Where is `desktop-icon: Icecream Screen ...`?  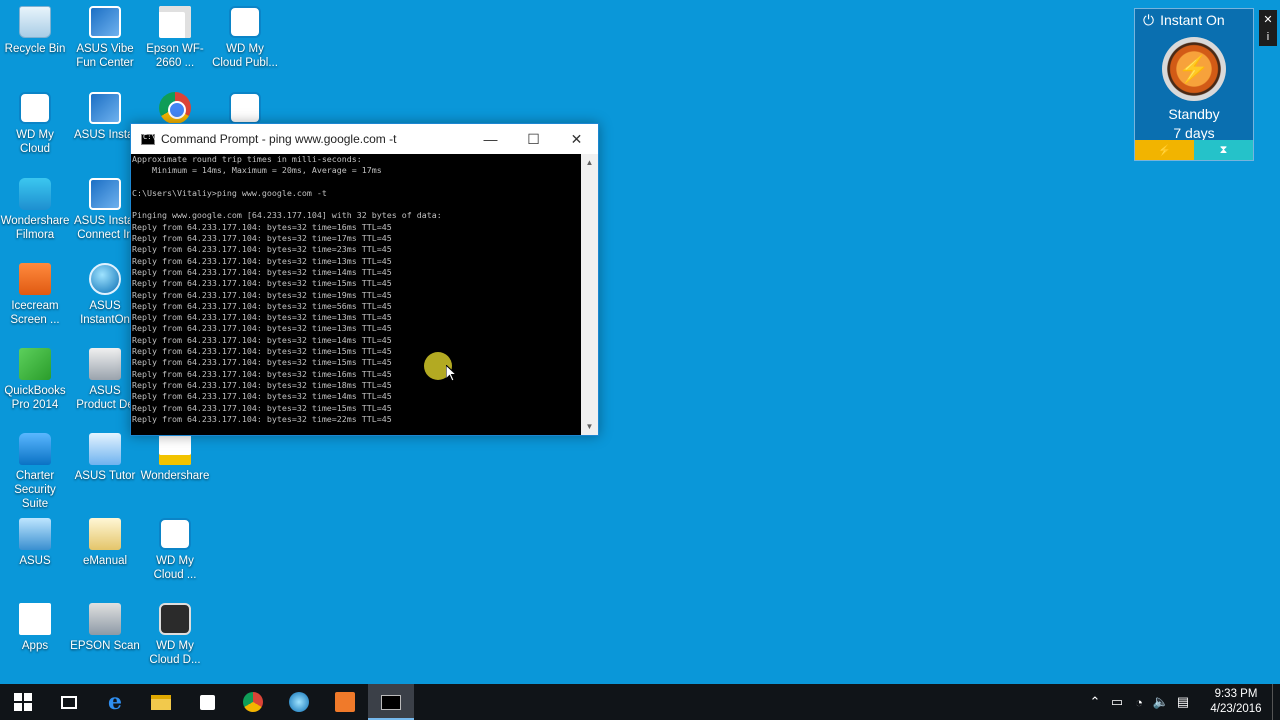
desktop-icon: Icecream Screen ... is located at coordinates (35, 295).